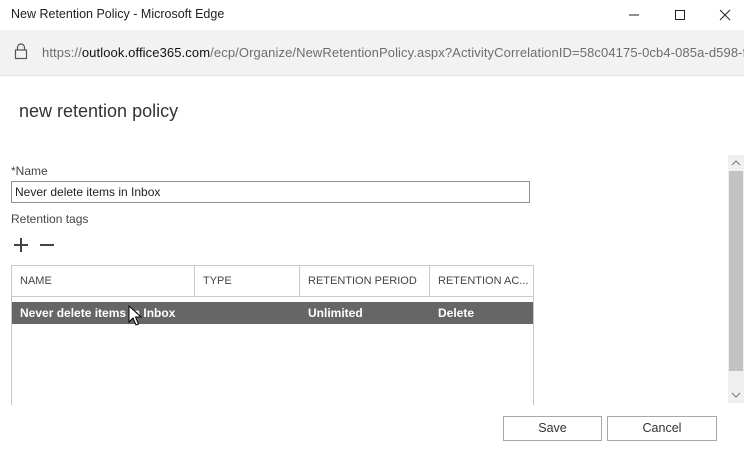 The image size is (744, 474). I want to click on add-tag-button, so click(21, 245).